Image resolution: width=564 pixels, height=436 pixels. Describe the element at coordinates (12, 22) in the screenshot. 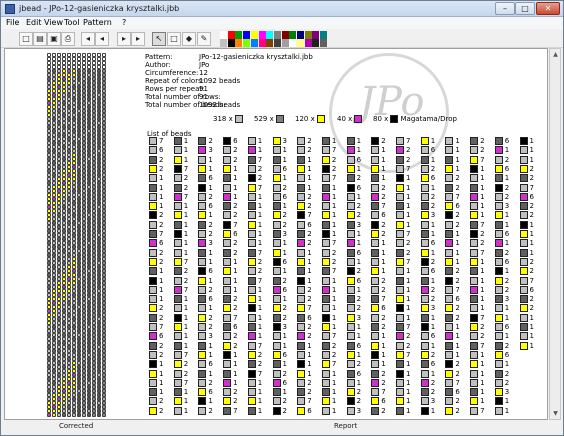

I see `menu-file: File` at that location.